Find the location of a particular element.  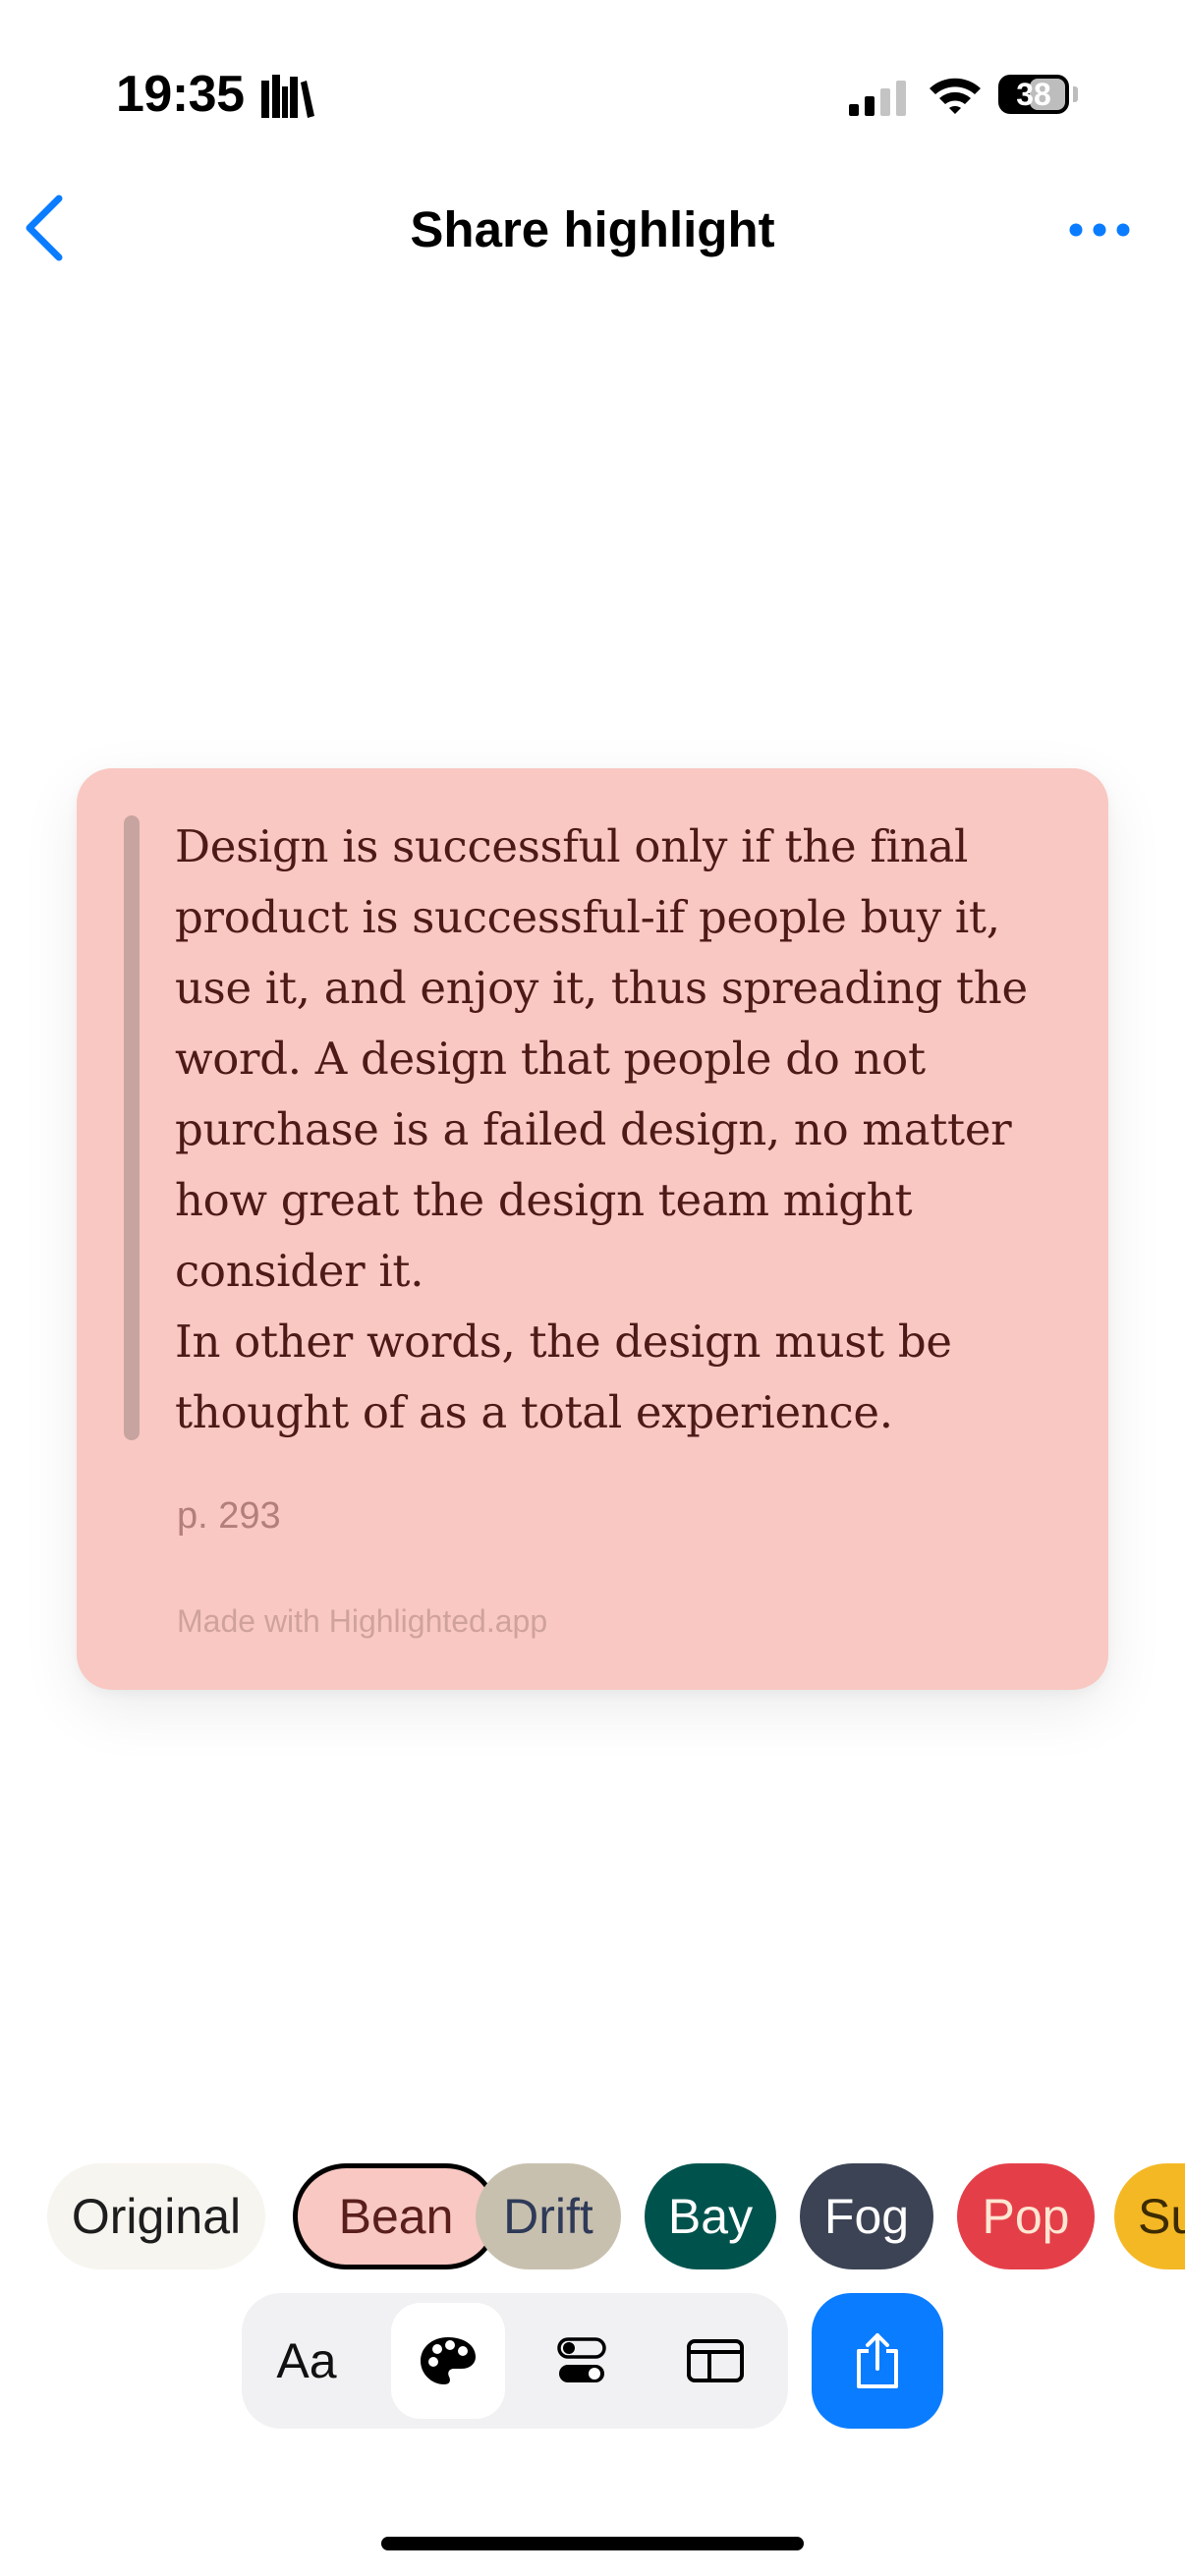

color-button is located at coordinates (448, 2361).